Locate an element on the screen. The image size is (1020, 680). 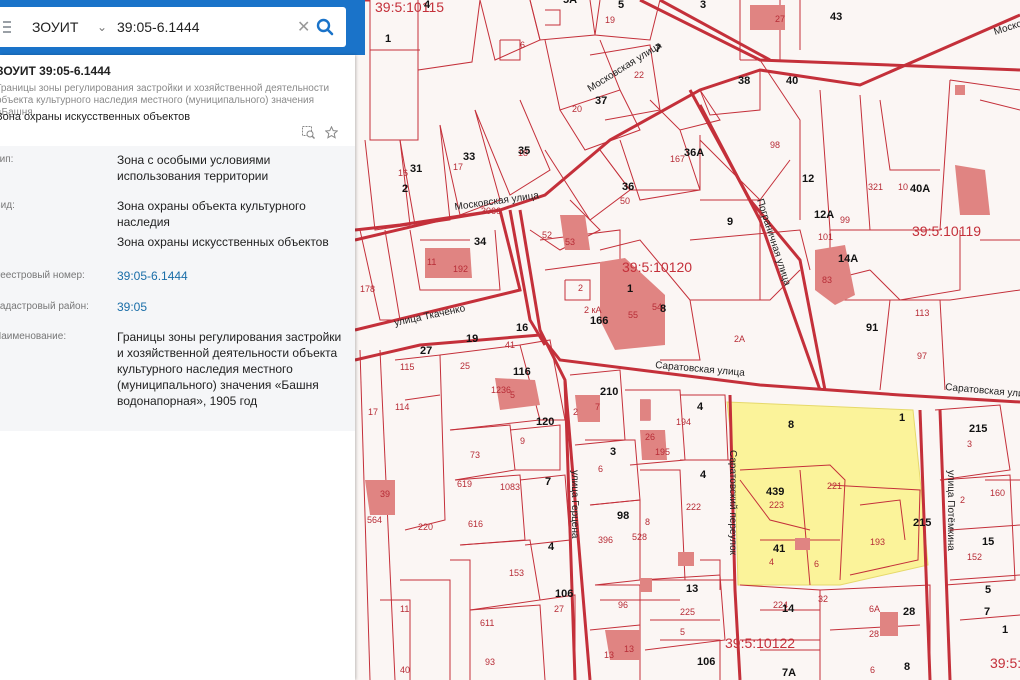
parcel-number-label: 55 is located at coordinates (633, 315).